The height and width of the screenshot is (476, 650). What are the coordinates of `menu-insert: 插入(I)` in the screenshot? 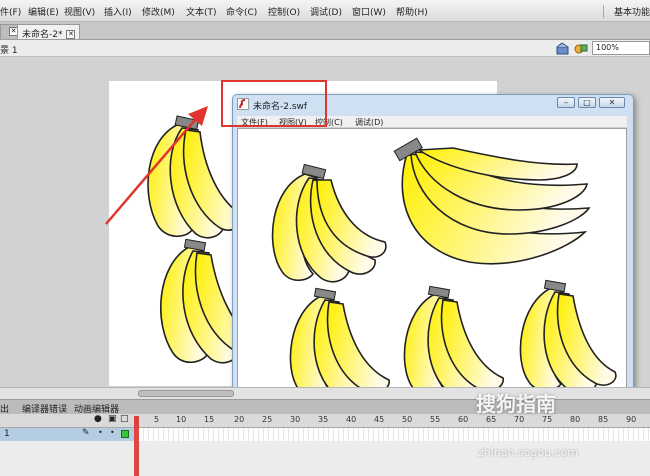 It's located at (118, 11).